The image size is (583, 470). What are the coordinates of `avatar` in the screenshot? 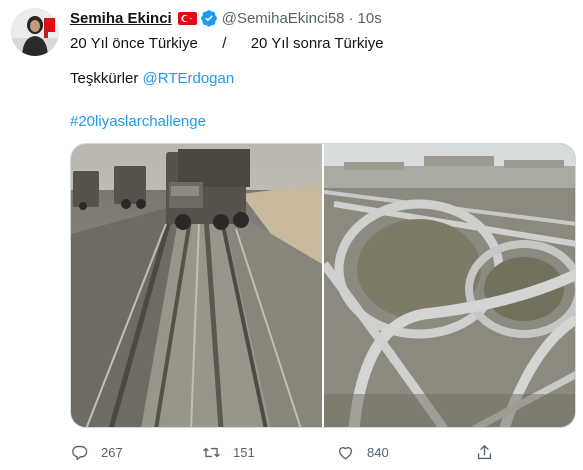 It's located at (35, 32).